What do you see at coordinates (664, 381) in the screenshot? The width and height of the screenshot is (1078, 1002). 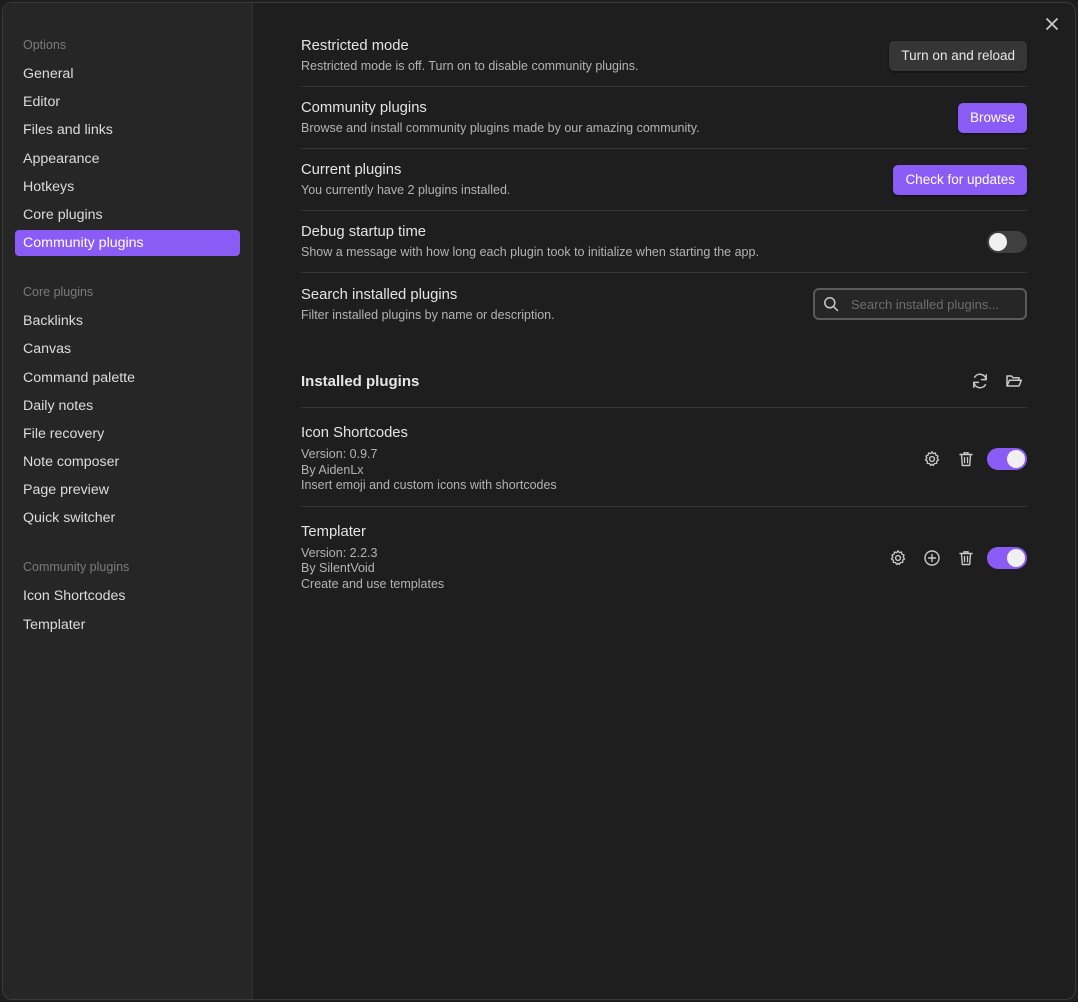 I see `installed-plugins-header: Installed plugins` at bounding box center [664, 381].